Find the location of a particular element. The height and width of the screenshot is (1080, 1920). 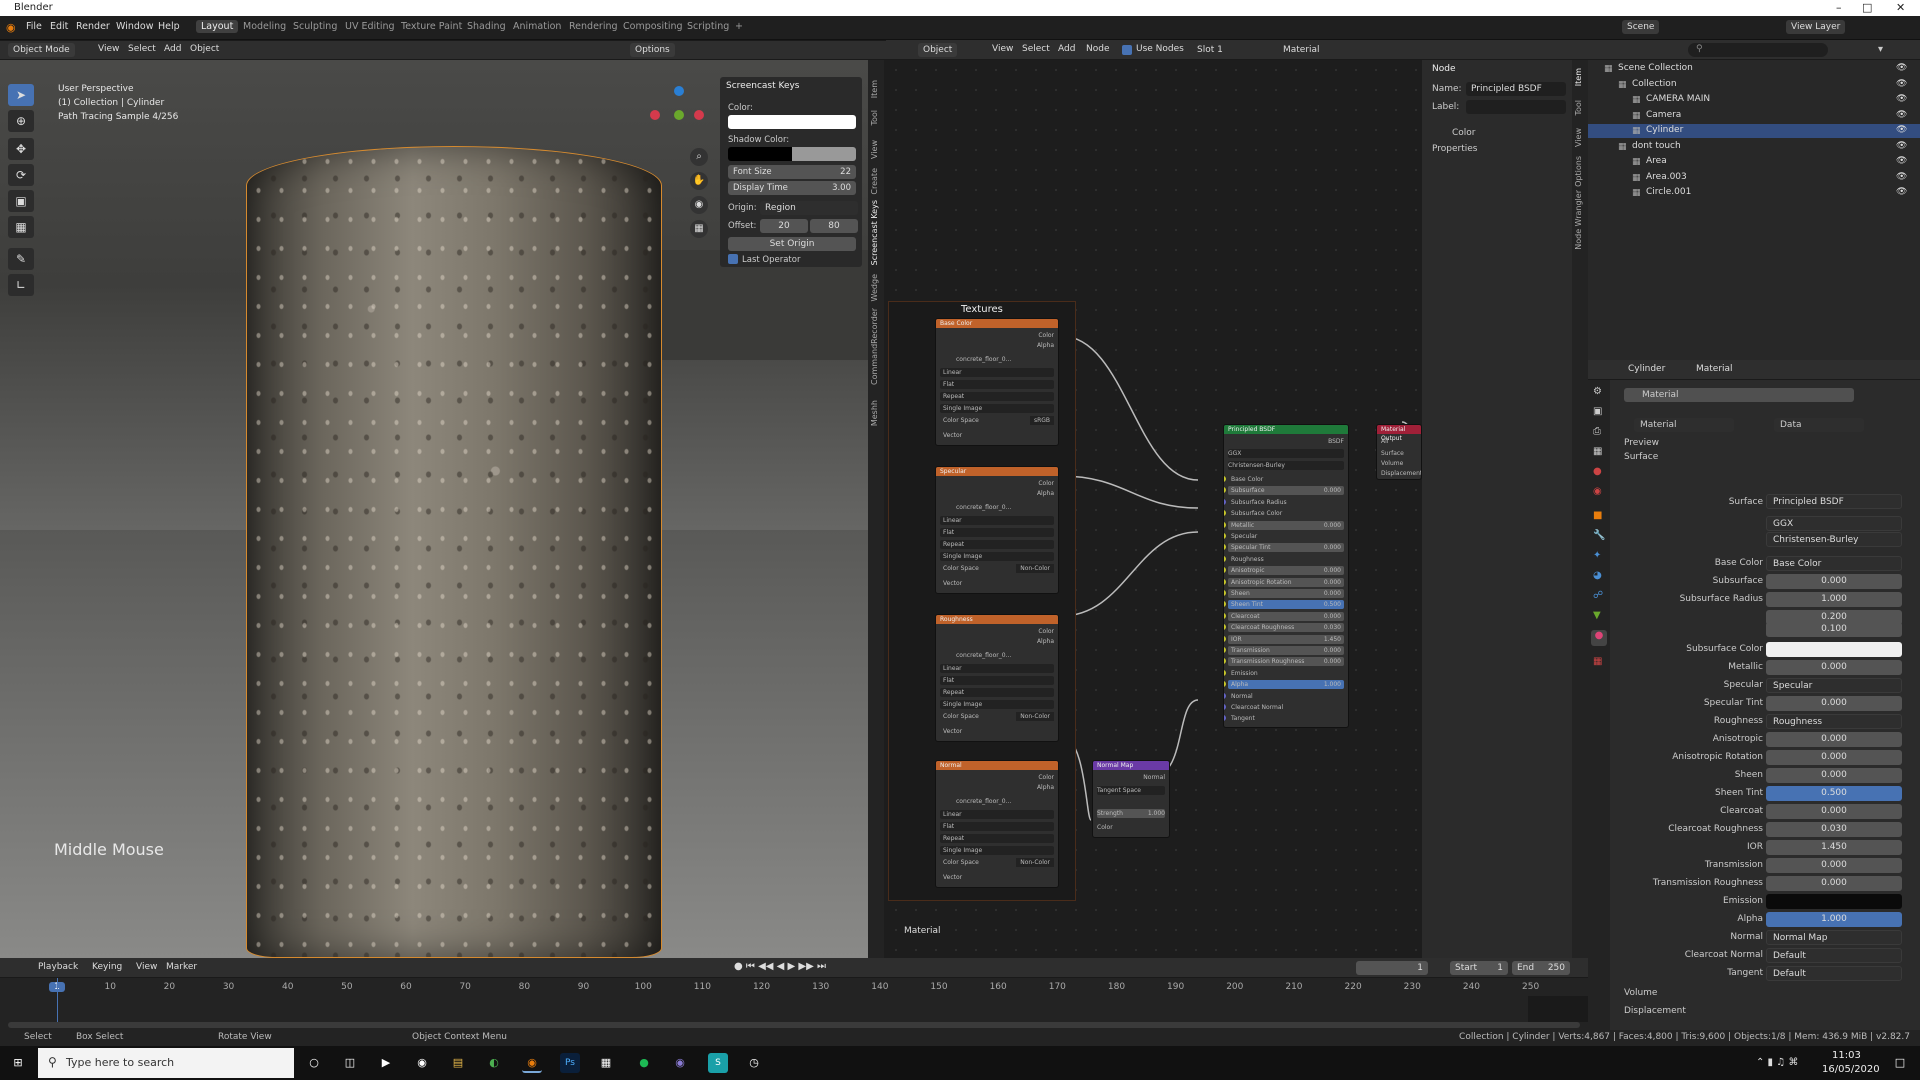

property-value: 0.030 is located at coordinates (1834, 829).